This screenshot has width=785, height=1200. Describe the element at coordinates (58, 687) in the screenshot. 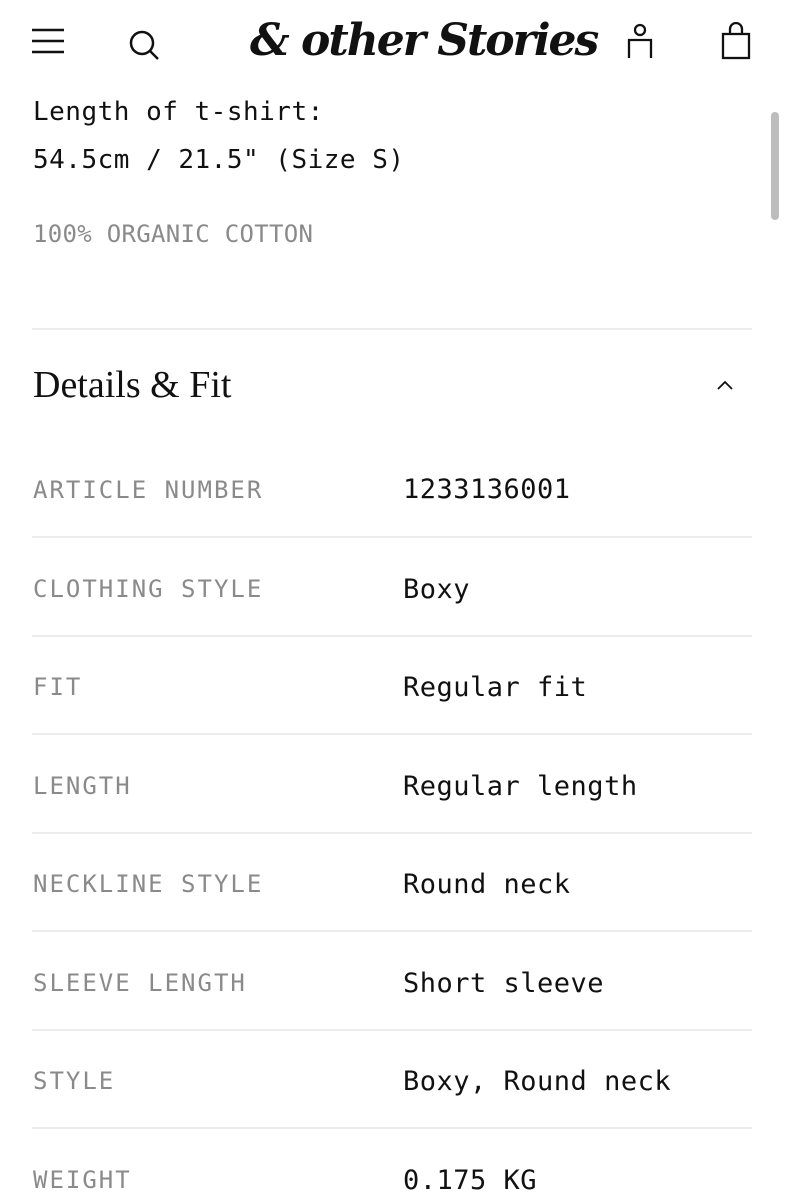

I see `detail-label: FIT` at that location.